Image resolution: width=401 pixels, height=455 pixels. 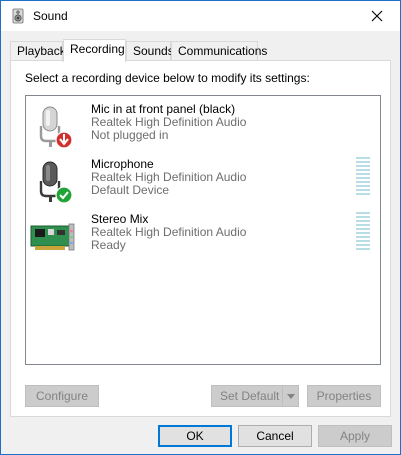 I want to click on speaker-icon, so click(x=18, y=16).